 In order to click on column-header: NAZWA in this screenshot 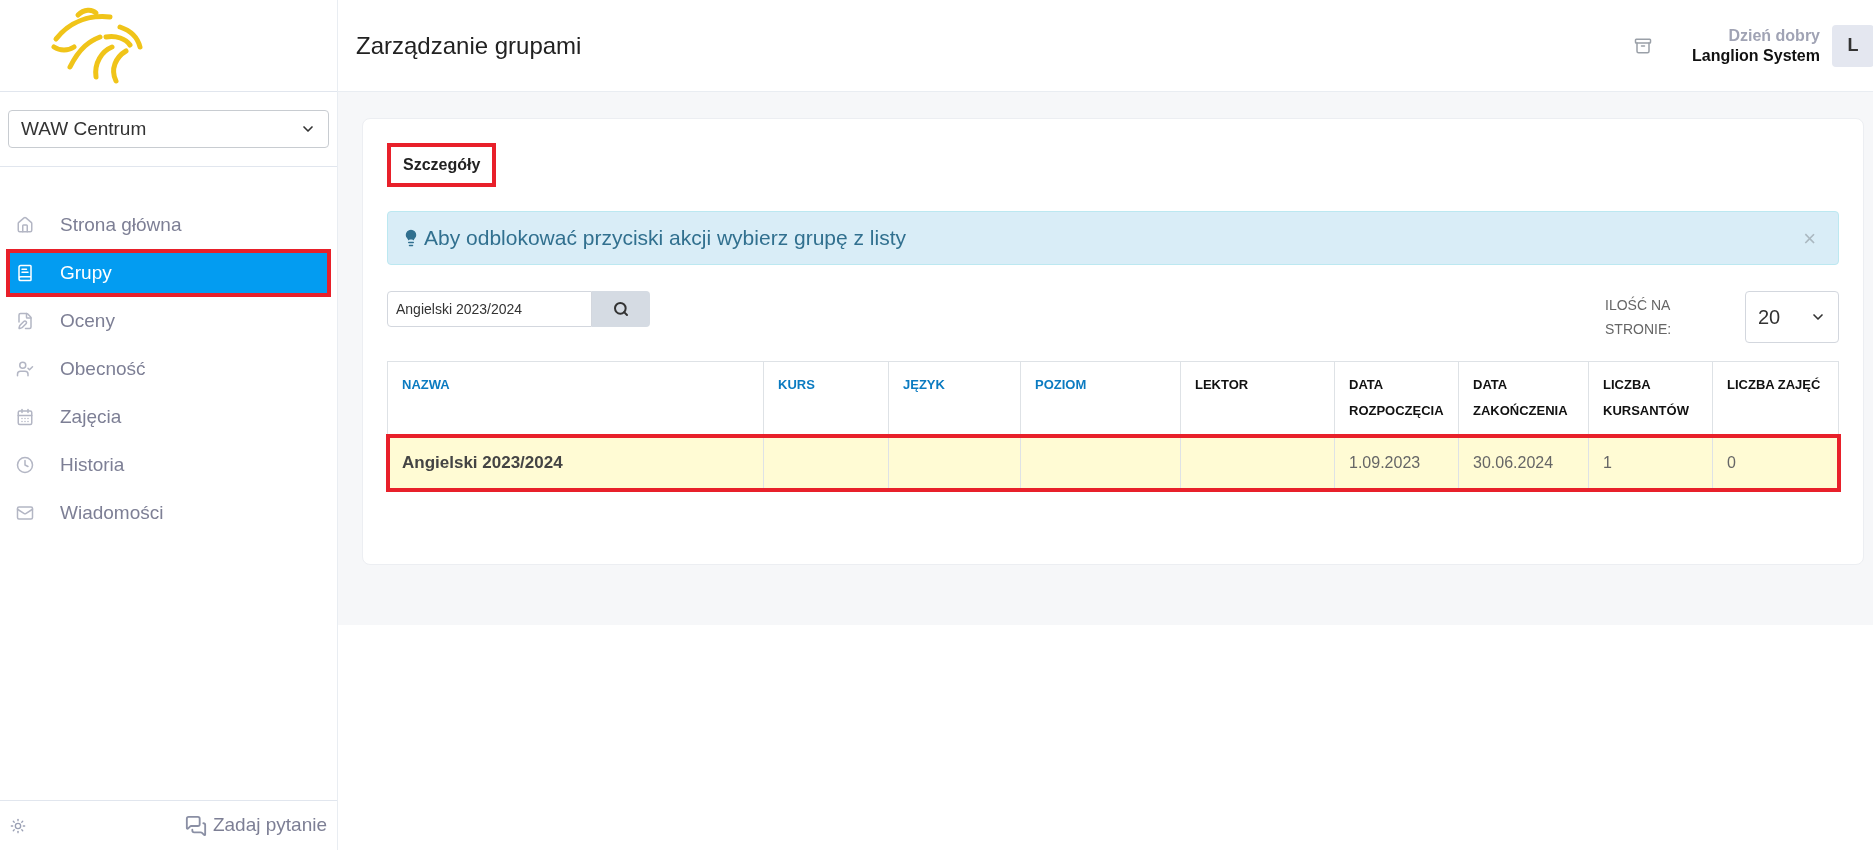, I will do `click(426, 384)`.